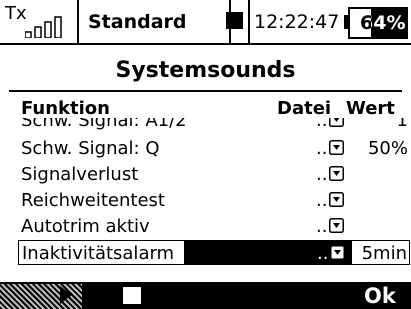  I want to click on column-header-function: Funktion, so click(65, 108).